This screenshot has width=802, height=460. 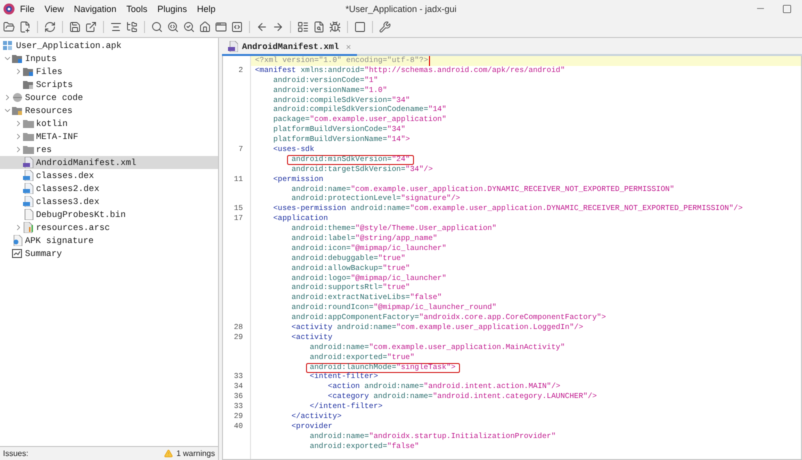 What do you see at coordinates (189, 27) in the screenshot?
I see `search-check-icon` at bounding box center [189, 27].